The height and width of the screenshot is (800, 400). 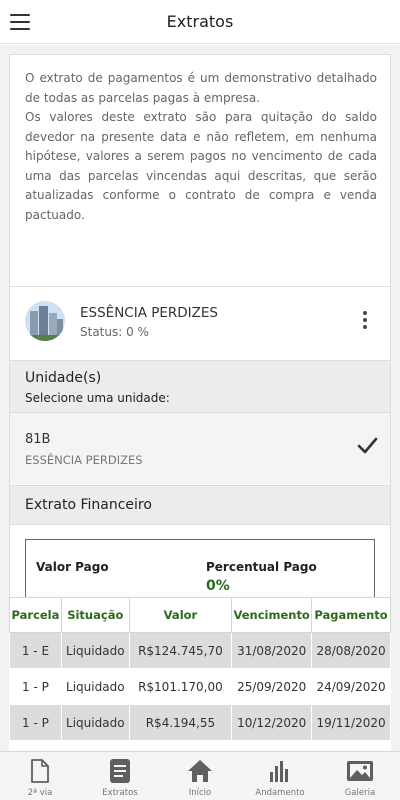 I want to click on tab-label: 2ª via, so click(x=40, y=793).